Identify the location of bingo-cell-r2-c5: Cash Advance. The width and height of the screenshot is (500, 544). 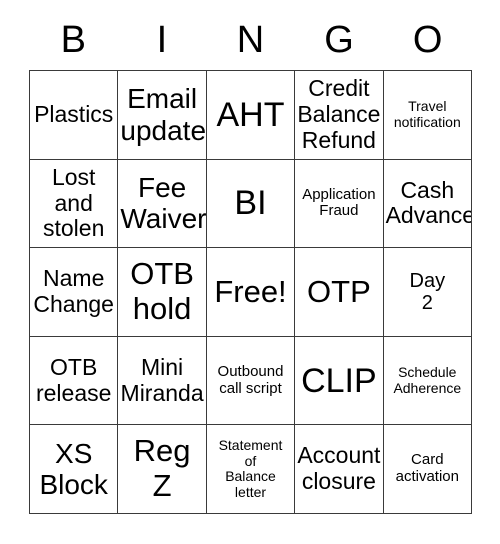
(427, 204).